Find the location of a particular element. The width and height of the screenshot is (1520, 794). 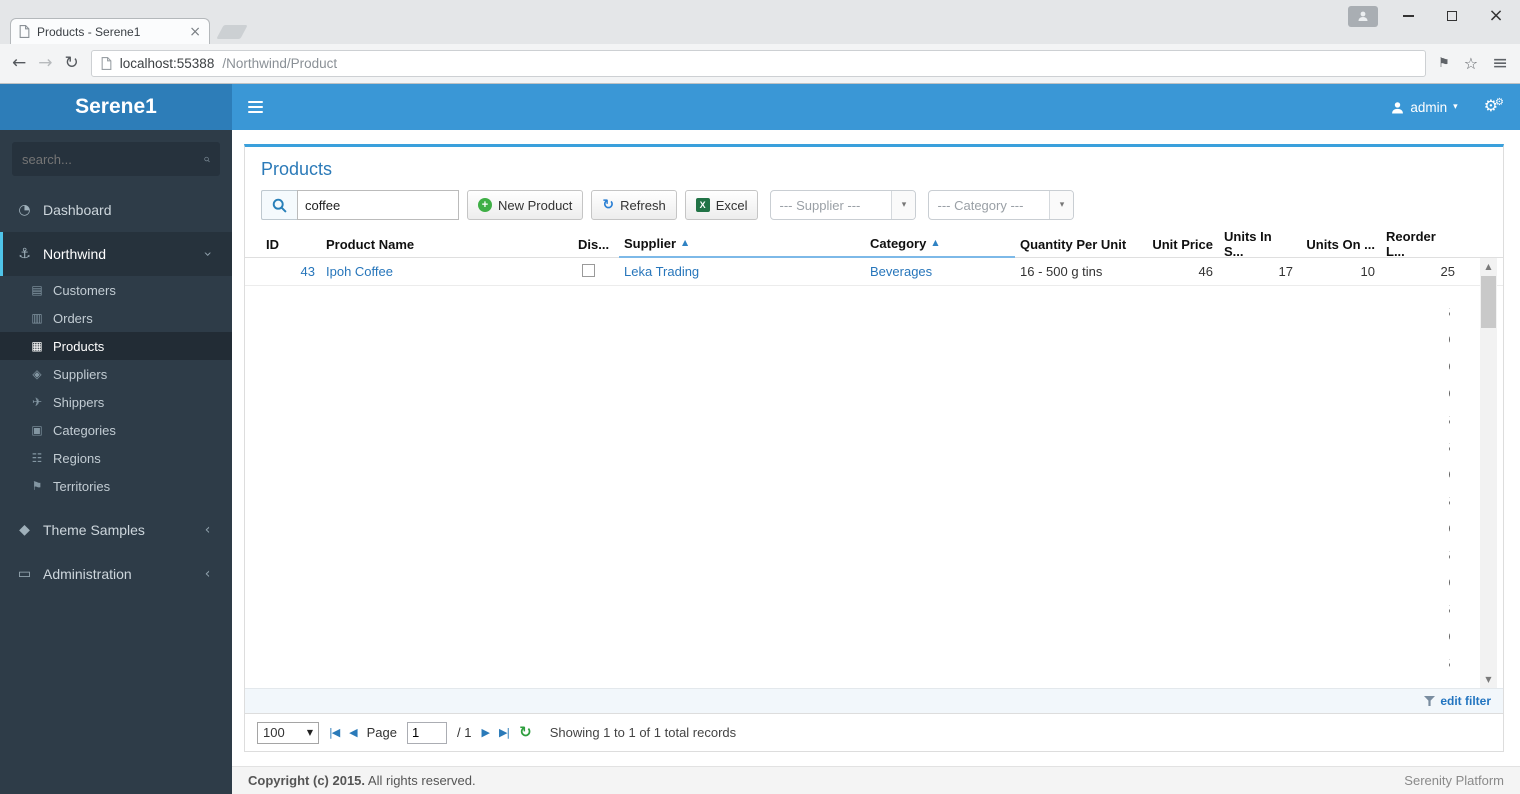

browser-menu-icon: ≡ is located at coordinates (1500, 63).